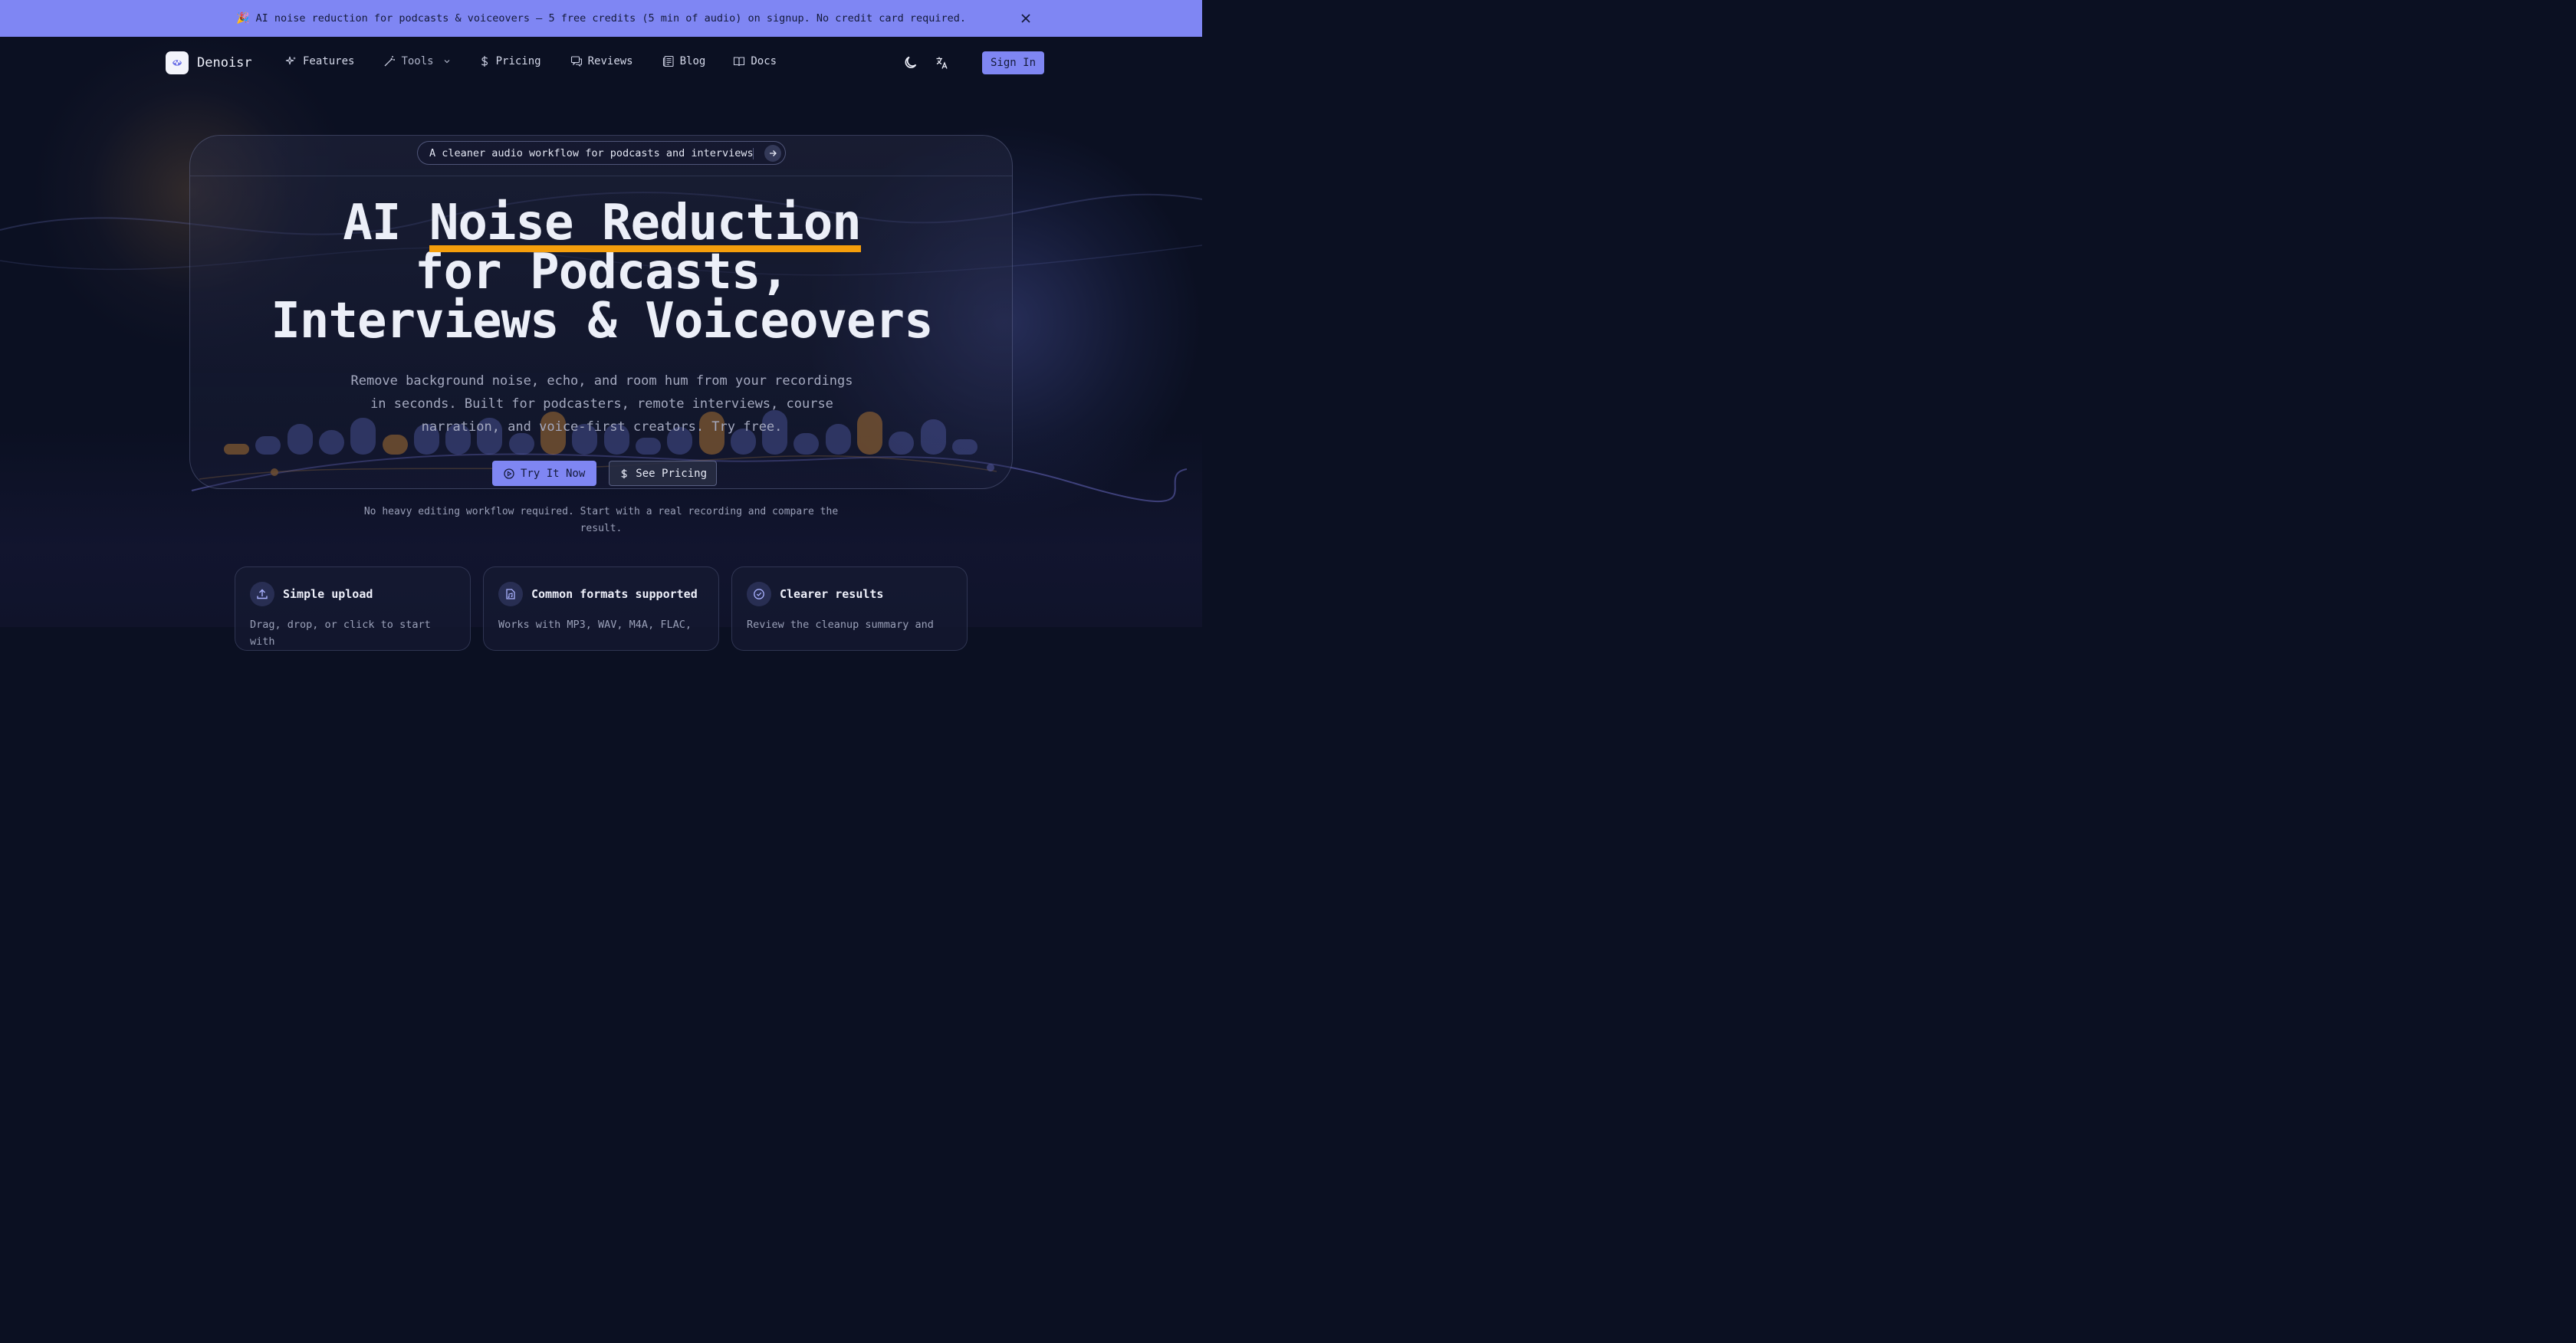  I want to click on feature-desc: Review the cleanup summary and, so click(841, 625).